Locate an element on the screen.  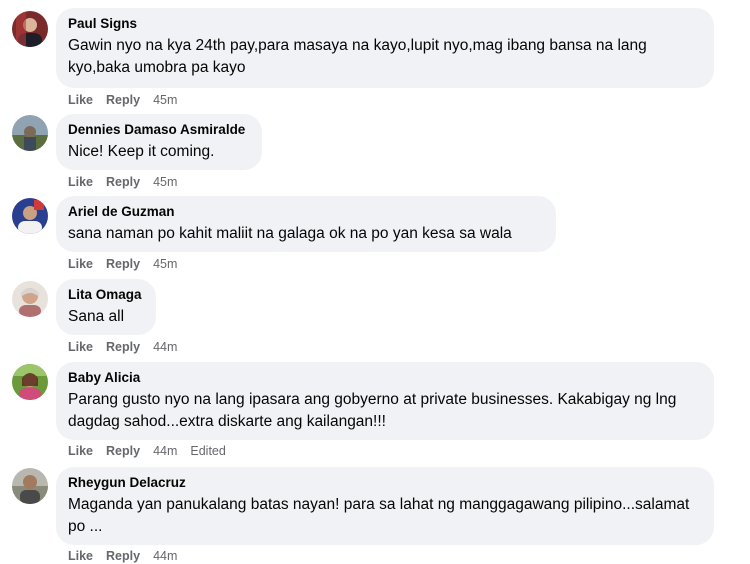
comment-bubble: Lita Omaga Sana all is located at coordinates (106, 307).